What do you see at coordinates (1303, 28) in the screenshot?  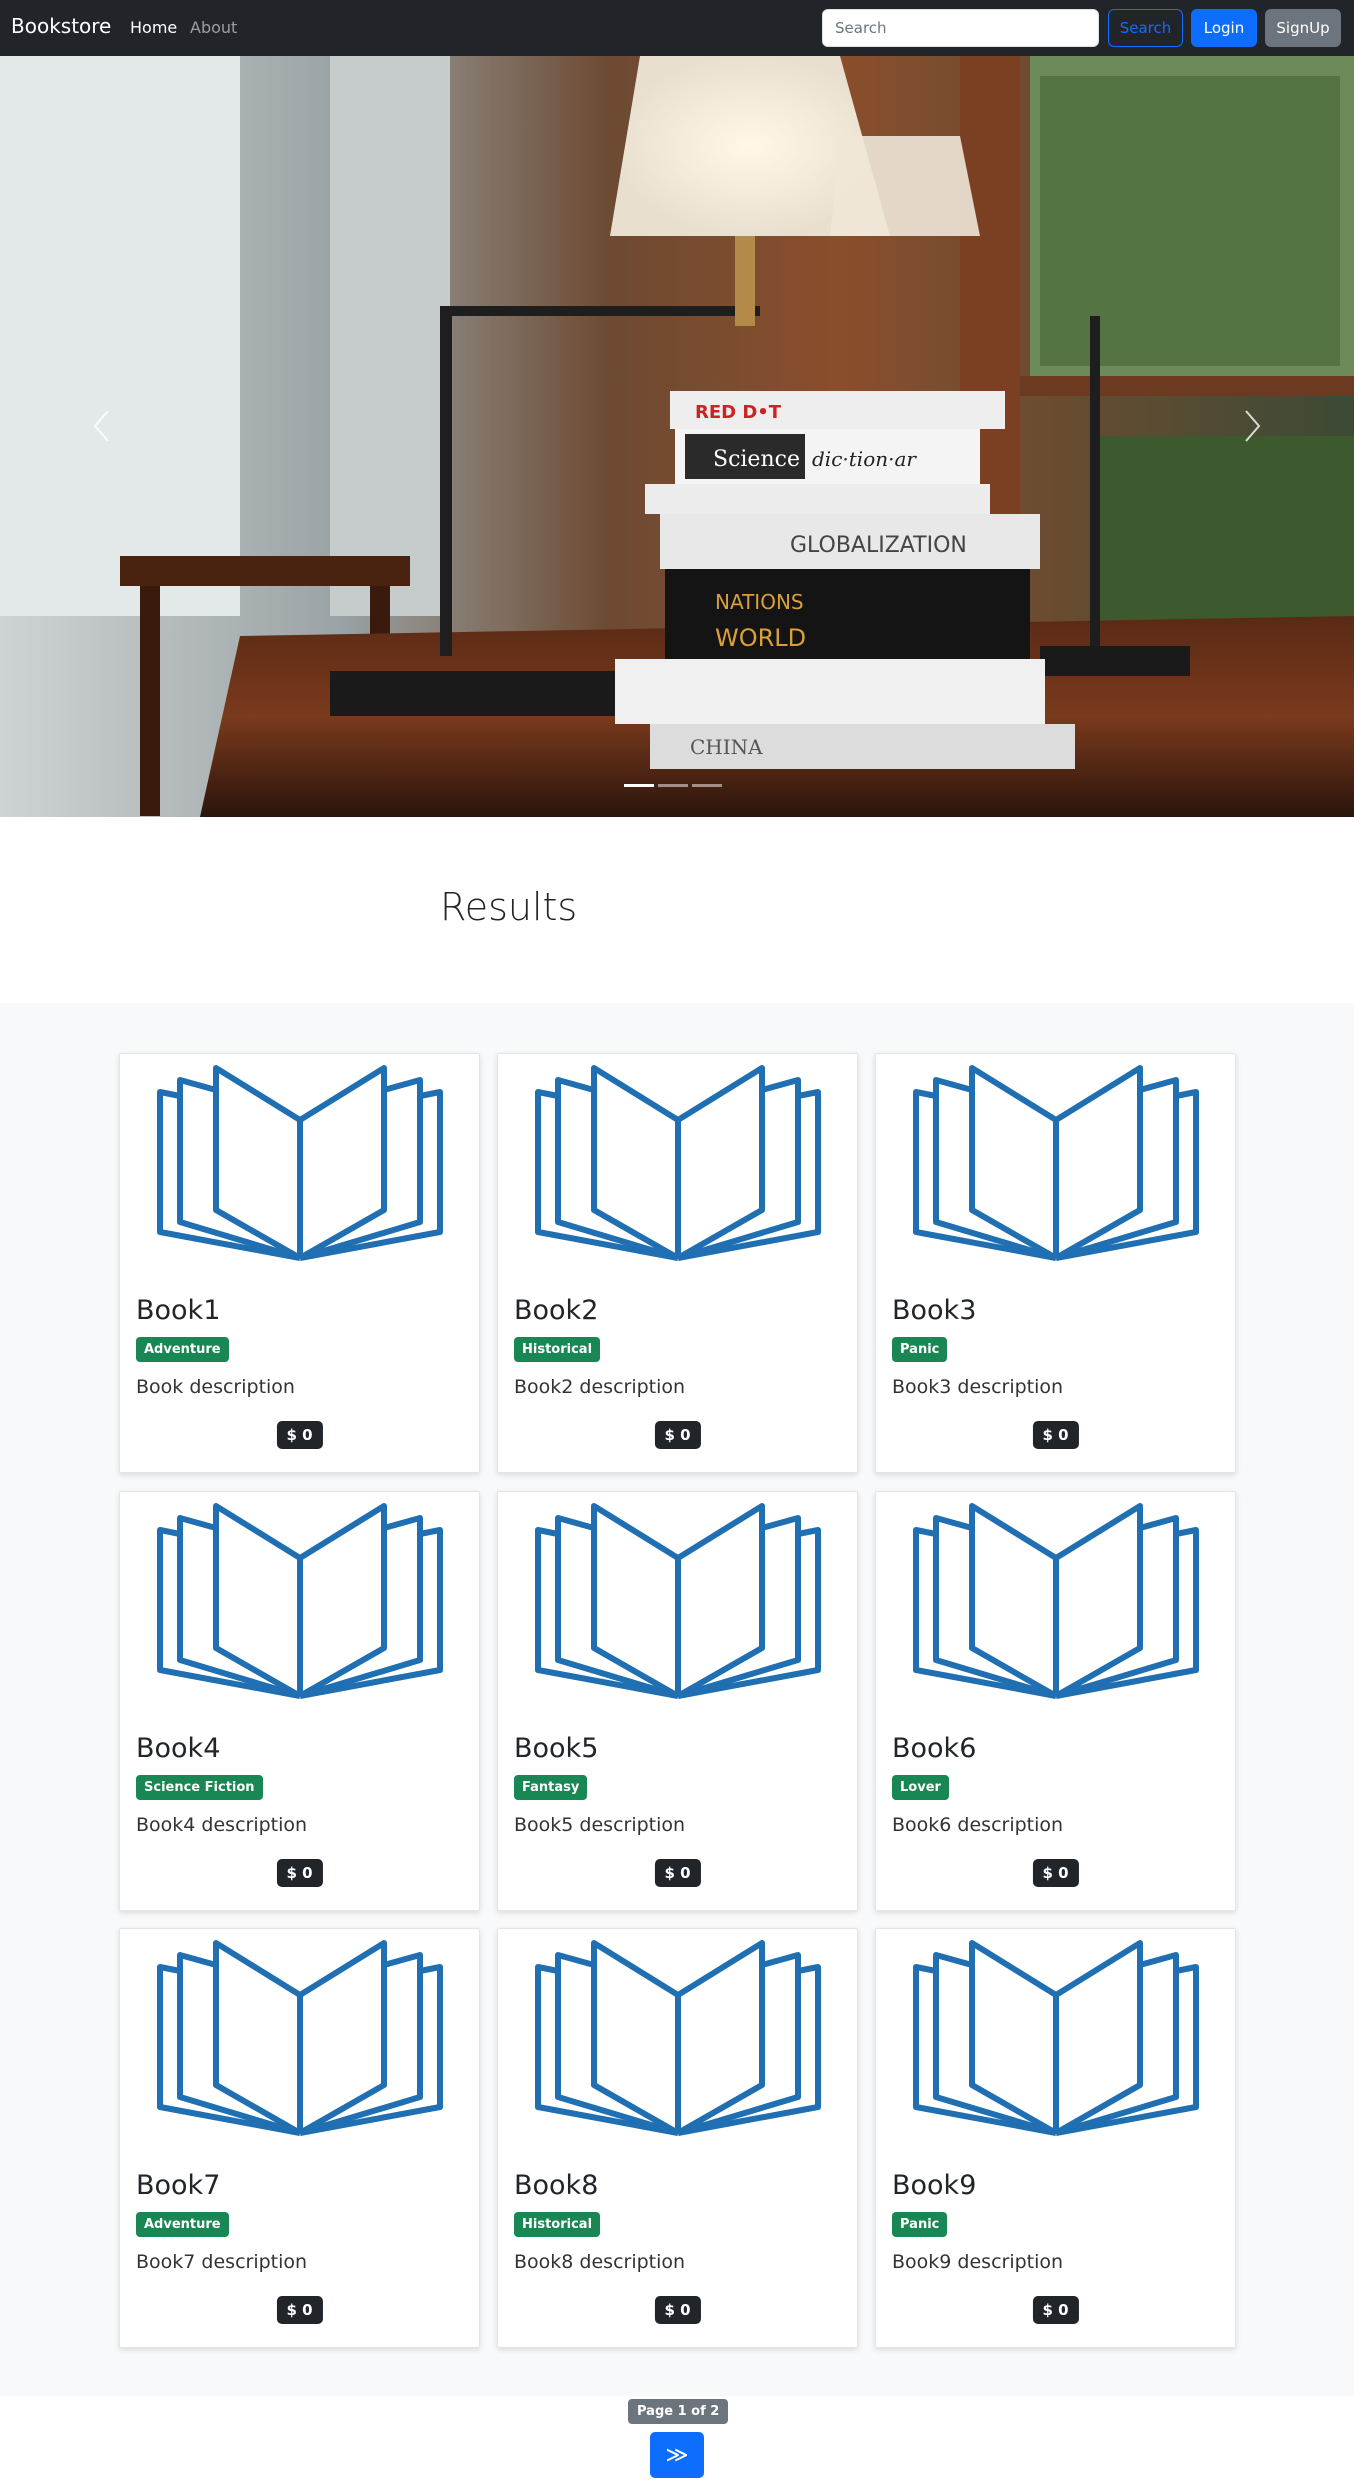 I see `signup-button: SignUp` at bounding box center [1303, 28].